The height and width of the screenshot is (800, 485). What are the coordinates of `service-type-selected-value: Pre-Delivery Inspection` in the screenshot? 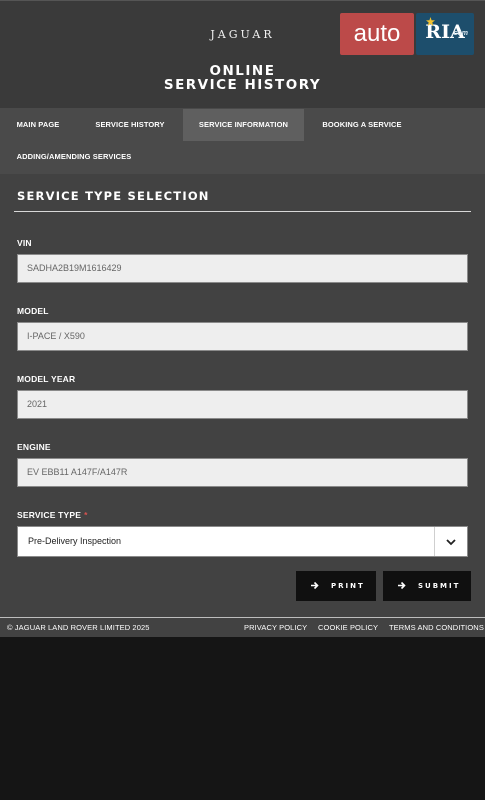 It's located at (75, 541).